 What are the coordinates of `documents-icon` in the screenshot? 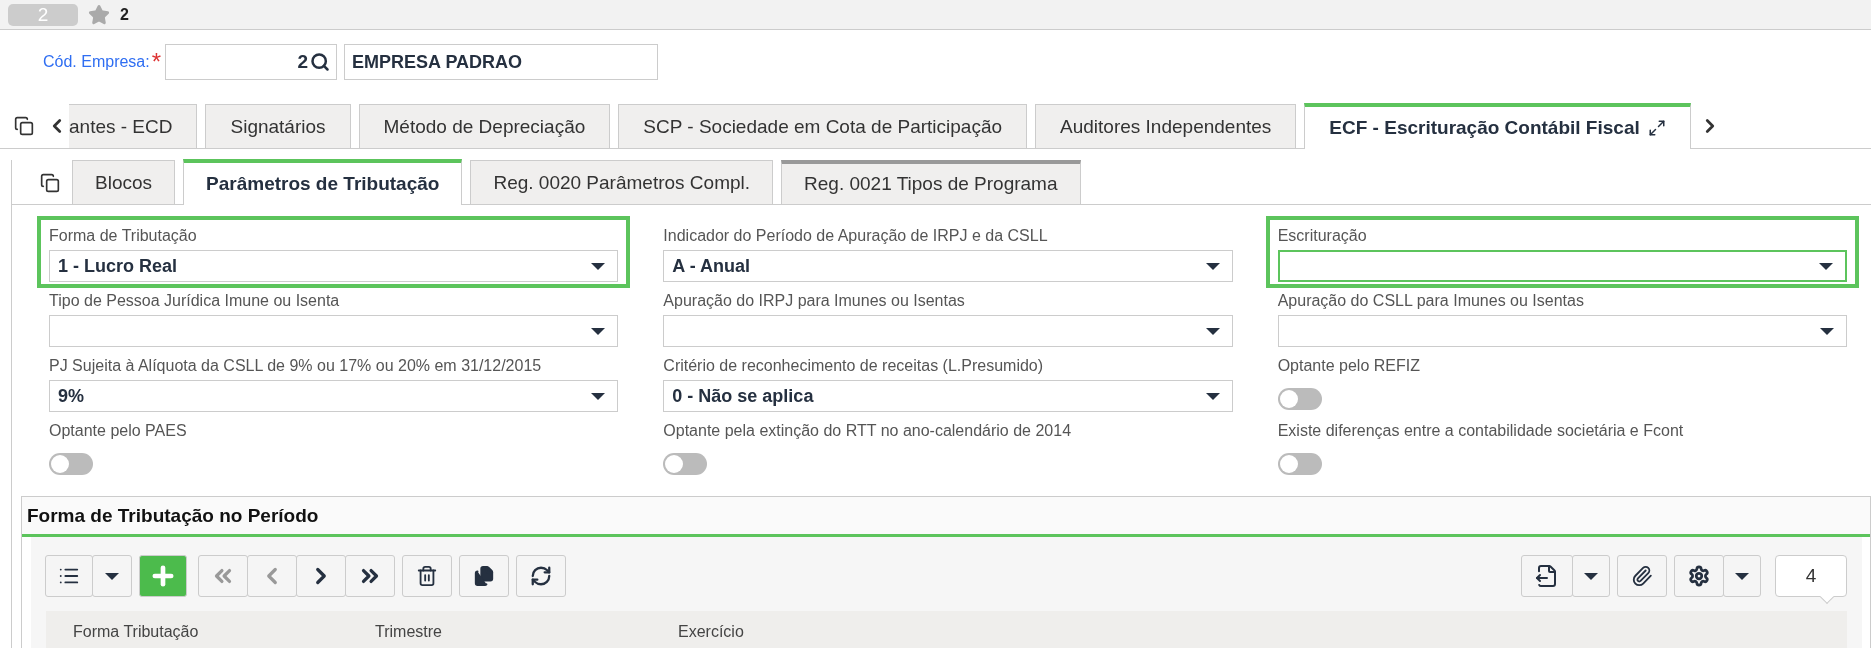 It's located at (484, 576).